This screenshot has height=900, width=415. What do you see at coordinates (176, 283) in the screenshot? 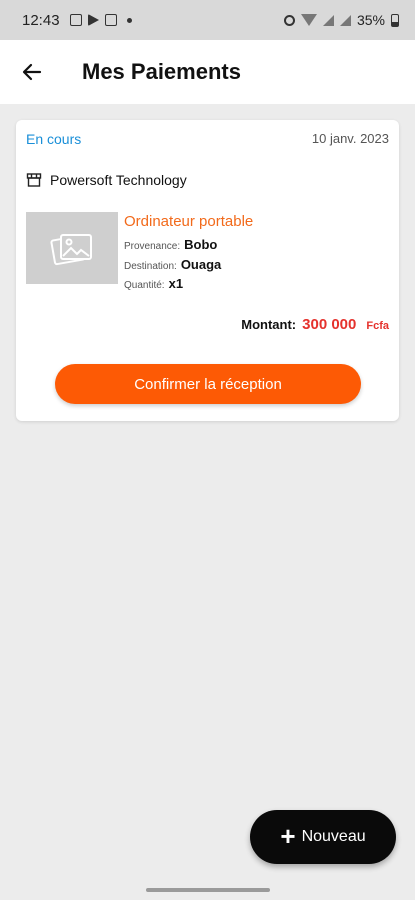
I see `quantity-value: x1` at bounding box center [176, 283].